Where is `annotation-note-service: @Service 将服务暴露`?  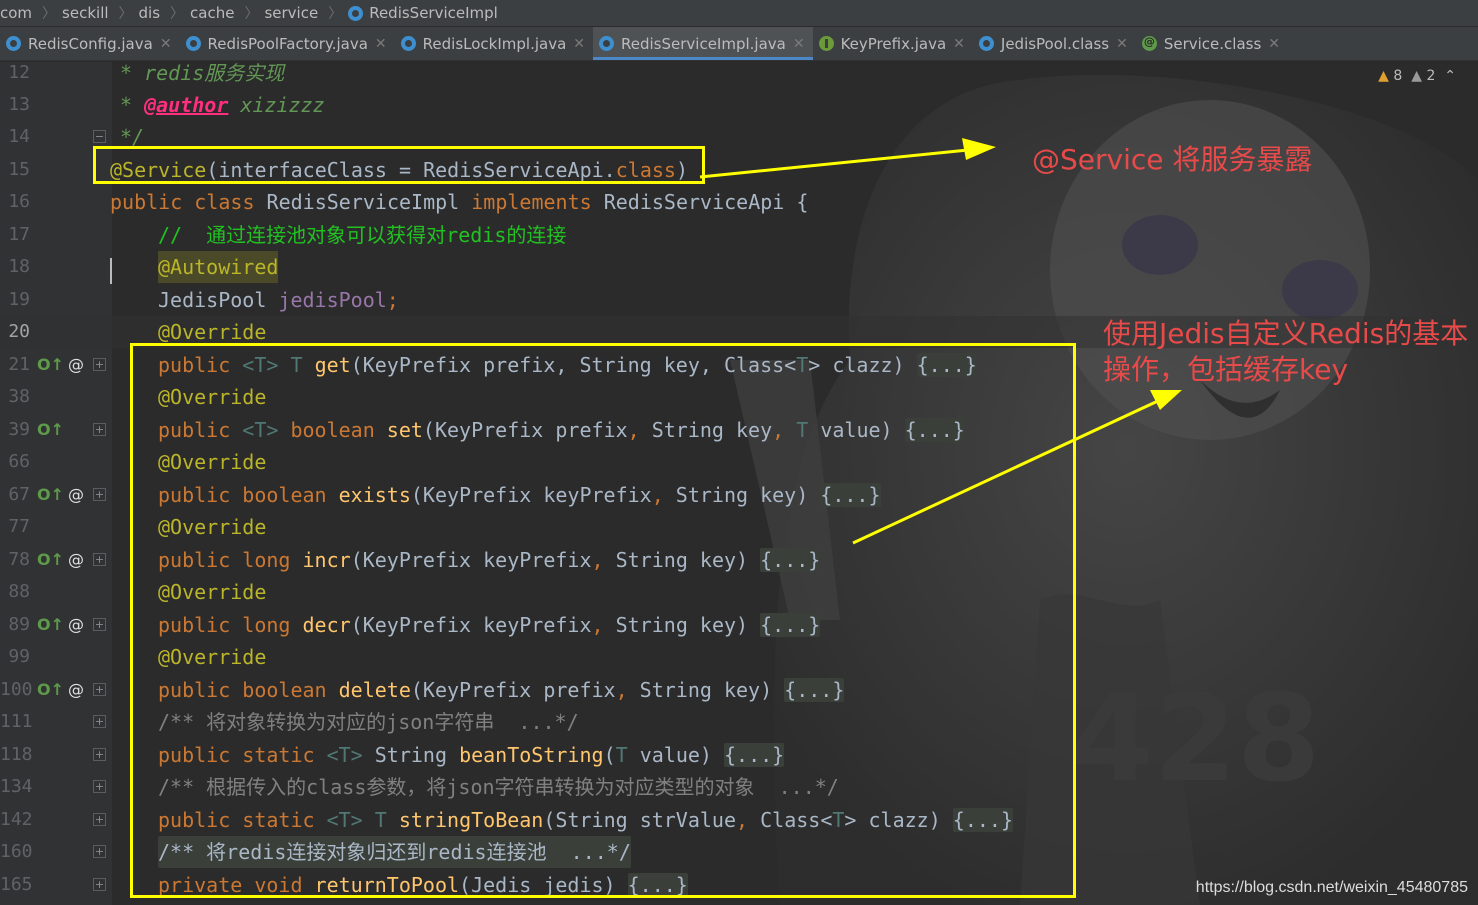 annotation-note-service: @Service 将服务暴露 is located at coordinates (1172, 159).